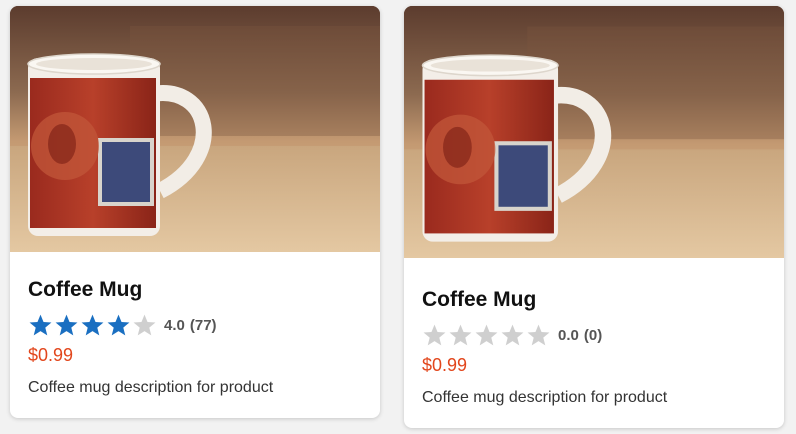  Describe the element at coordinates (174, 325) in the screenshot. I see `rating-value: 4.0` at that location.